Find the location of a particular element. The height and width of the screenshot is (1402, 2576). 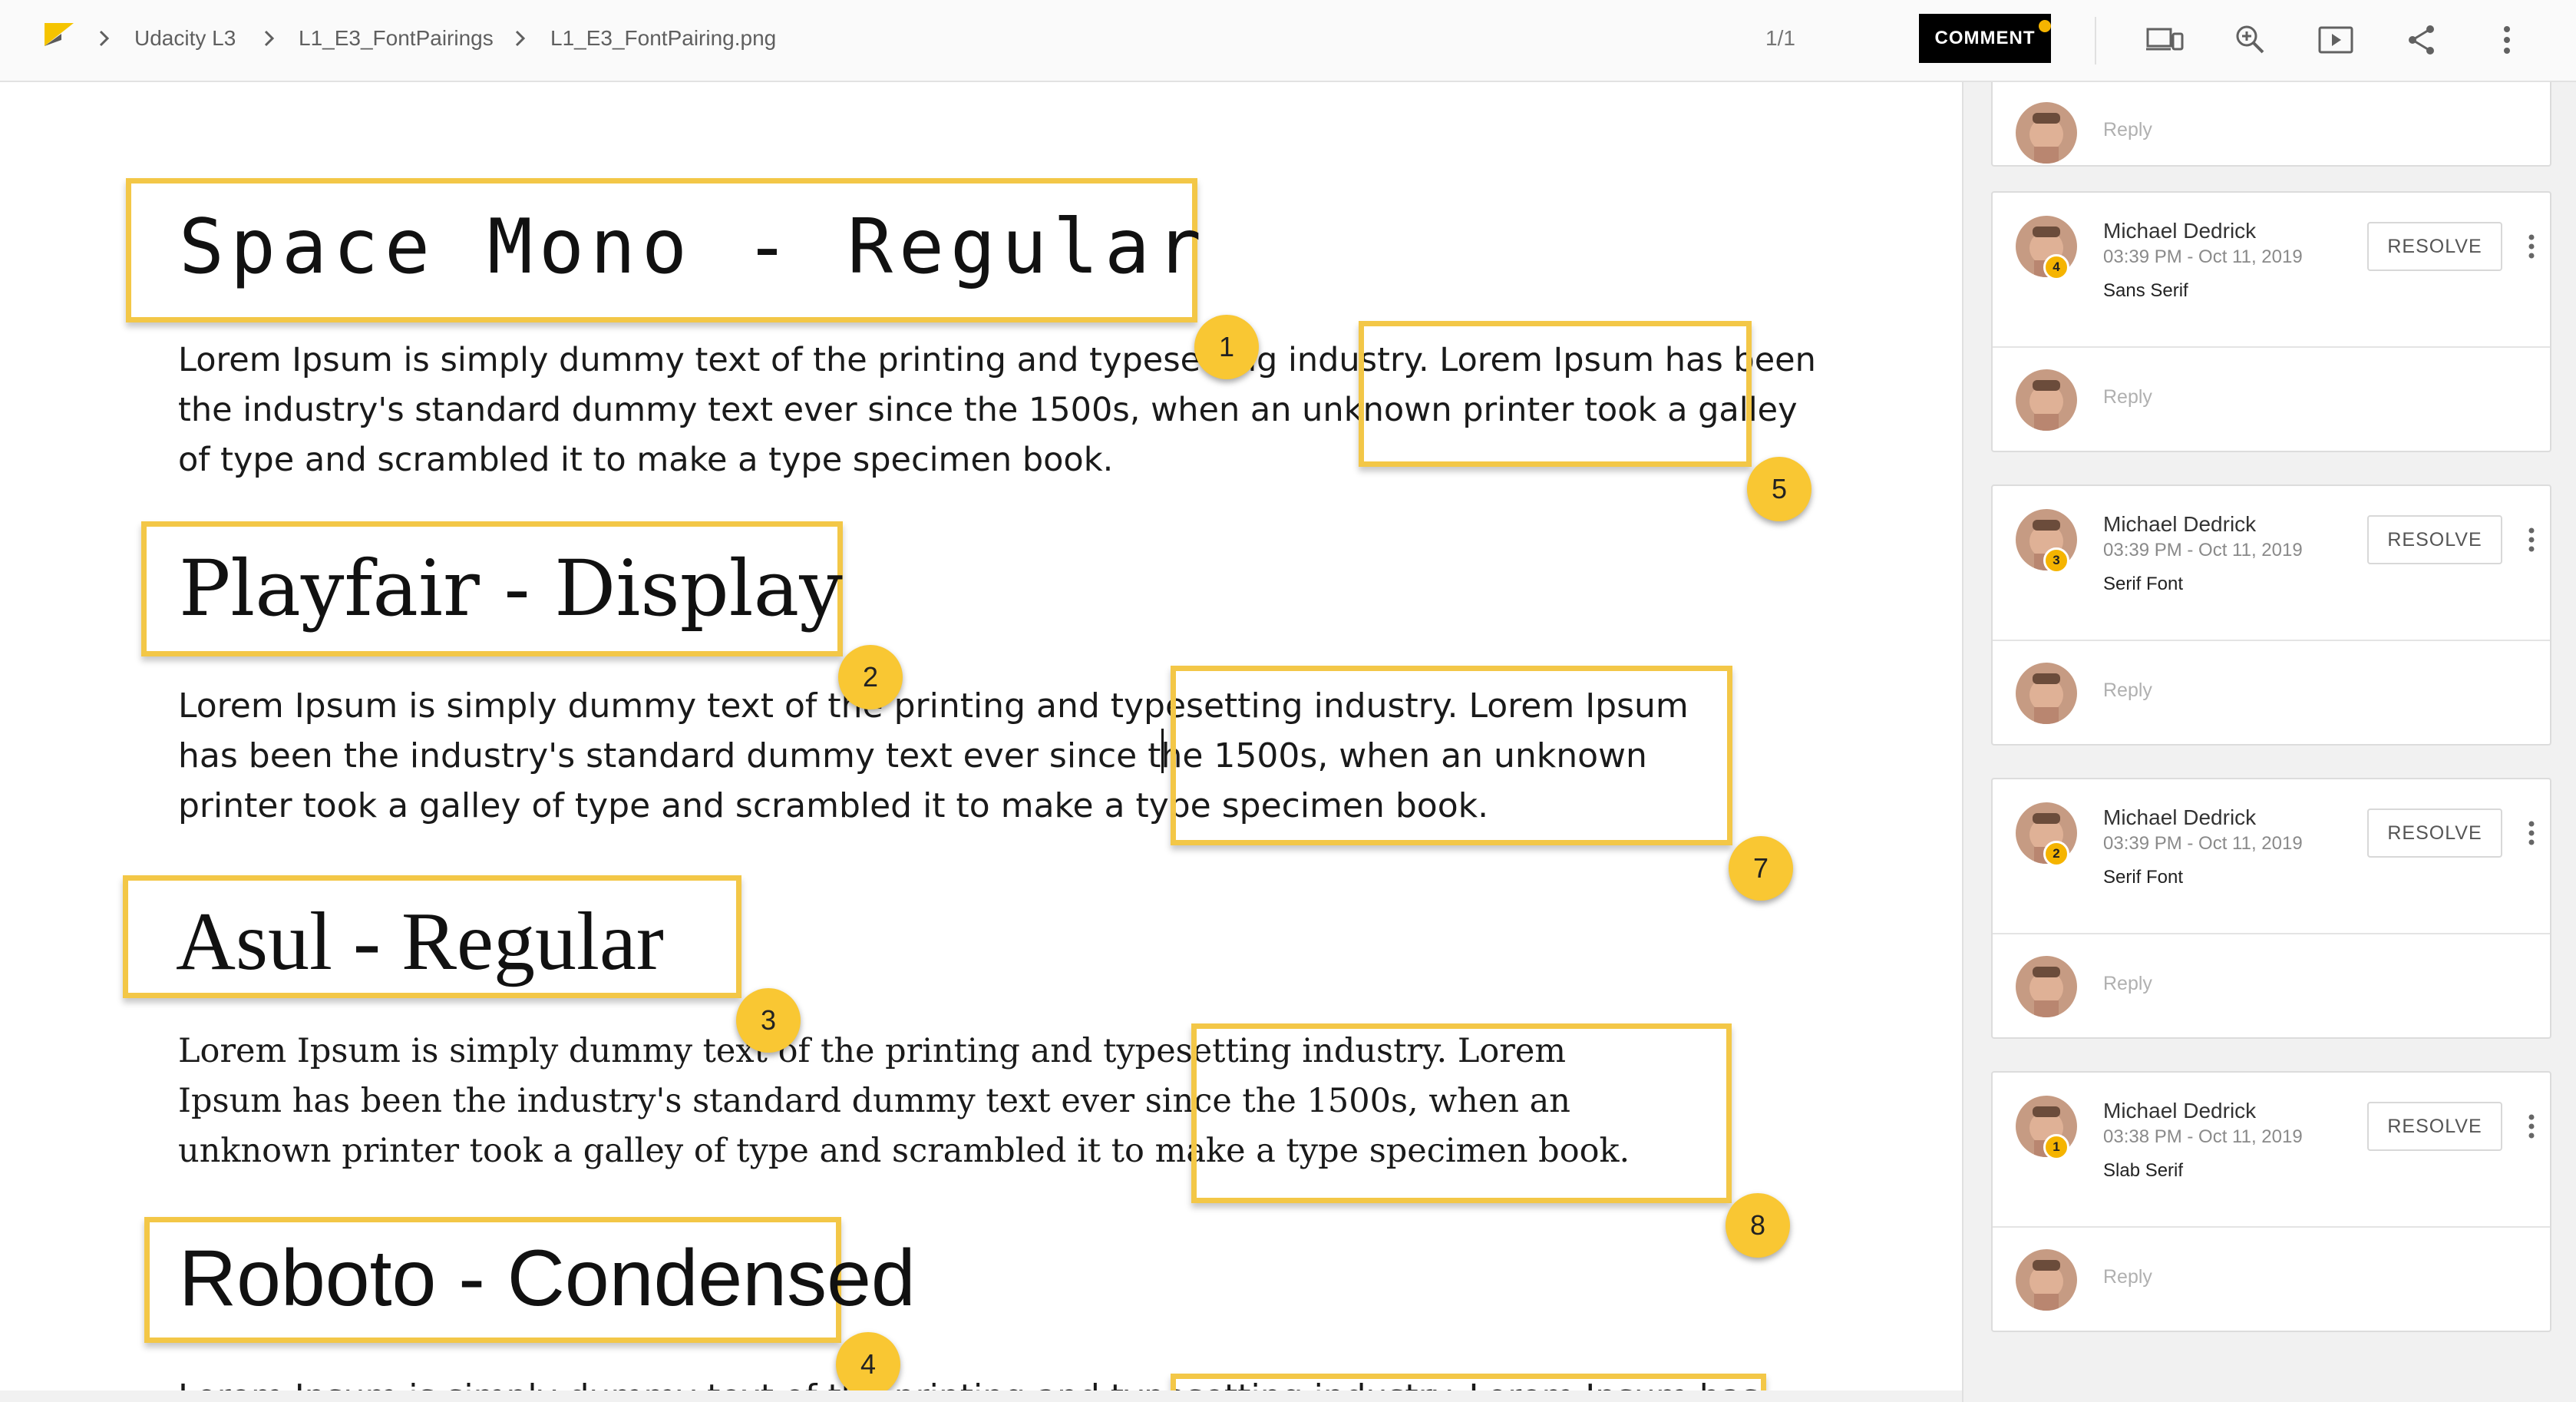

app-logo-icon is located at coordinates (60, 39).